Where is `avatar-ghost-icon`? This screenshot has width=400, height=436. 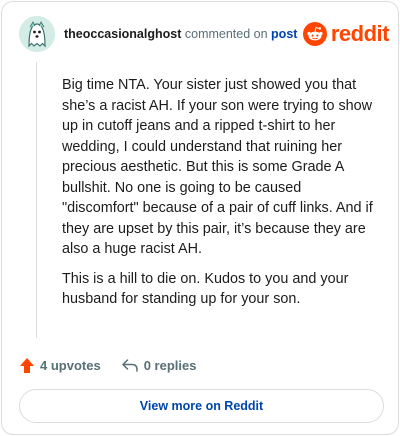 avatar-ghost-icon is located at coordinates (37, 34).